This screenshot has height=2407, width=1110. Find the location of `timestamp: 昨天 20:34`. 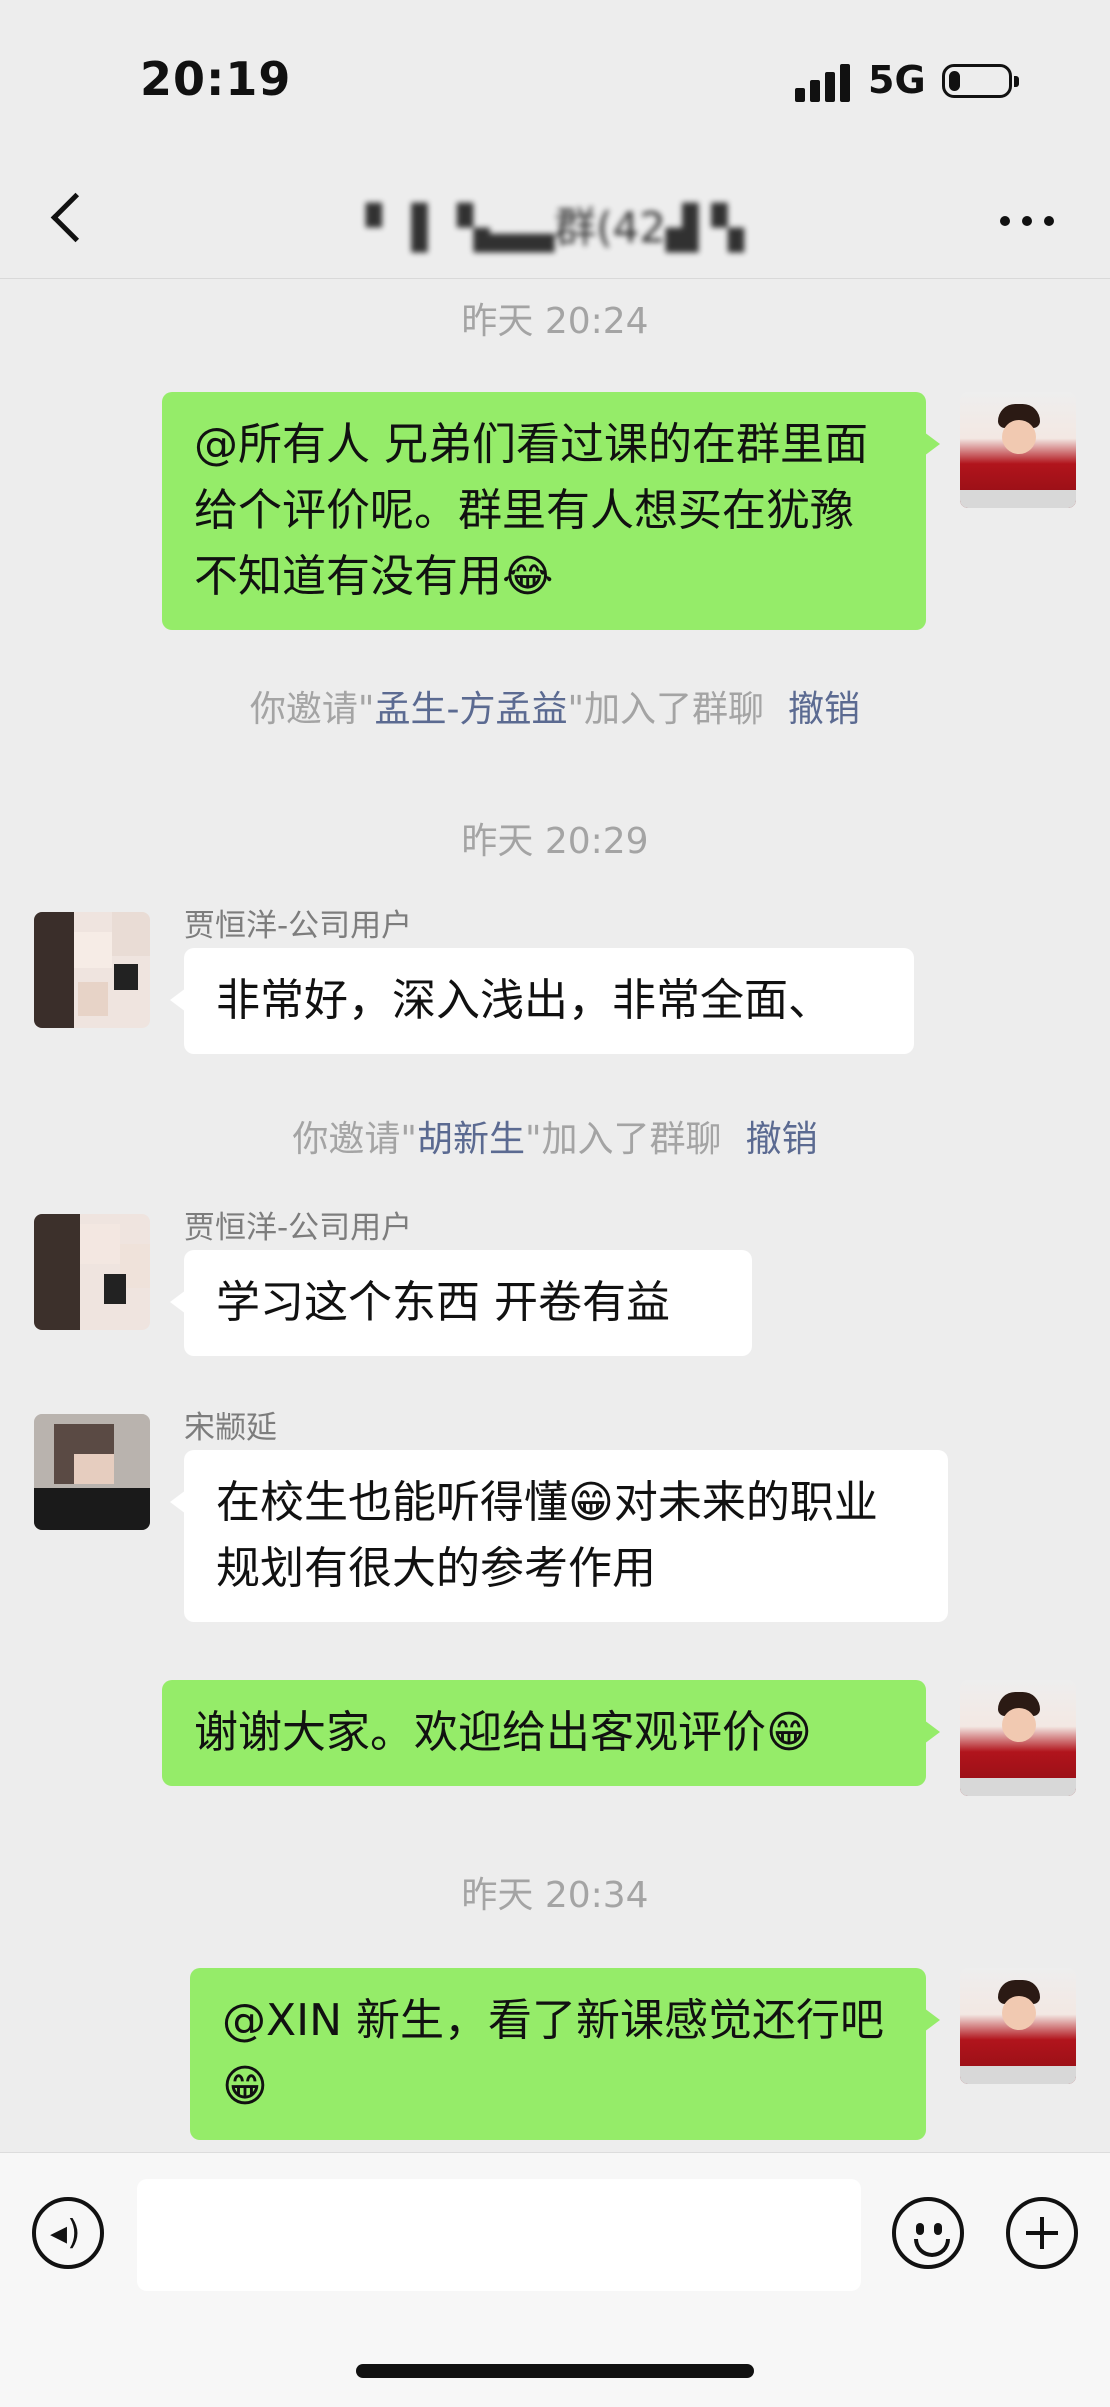

timestamp: 昨天 20:34 is located at coordinates (555, 1895).